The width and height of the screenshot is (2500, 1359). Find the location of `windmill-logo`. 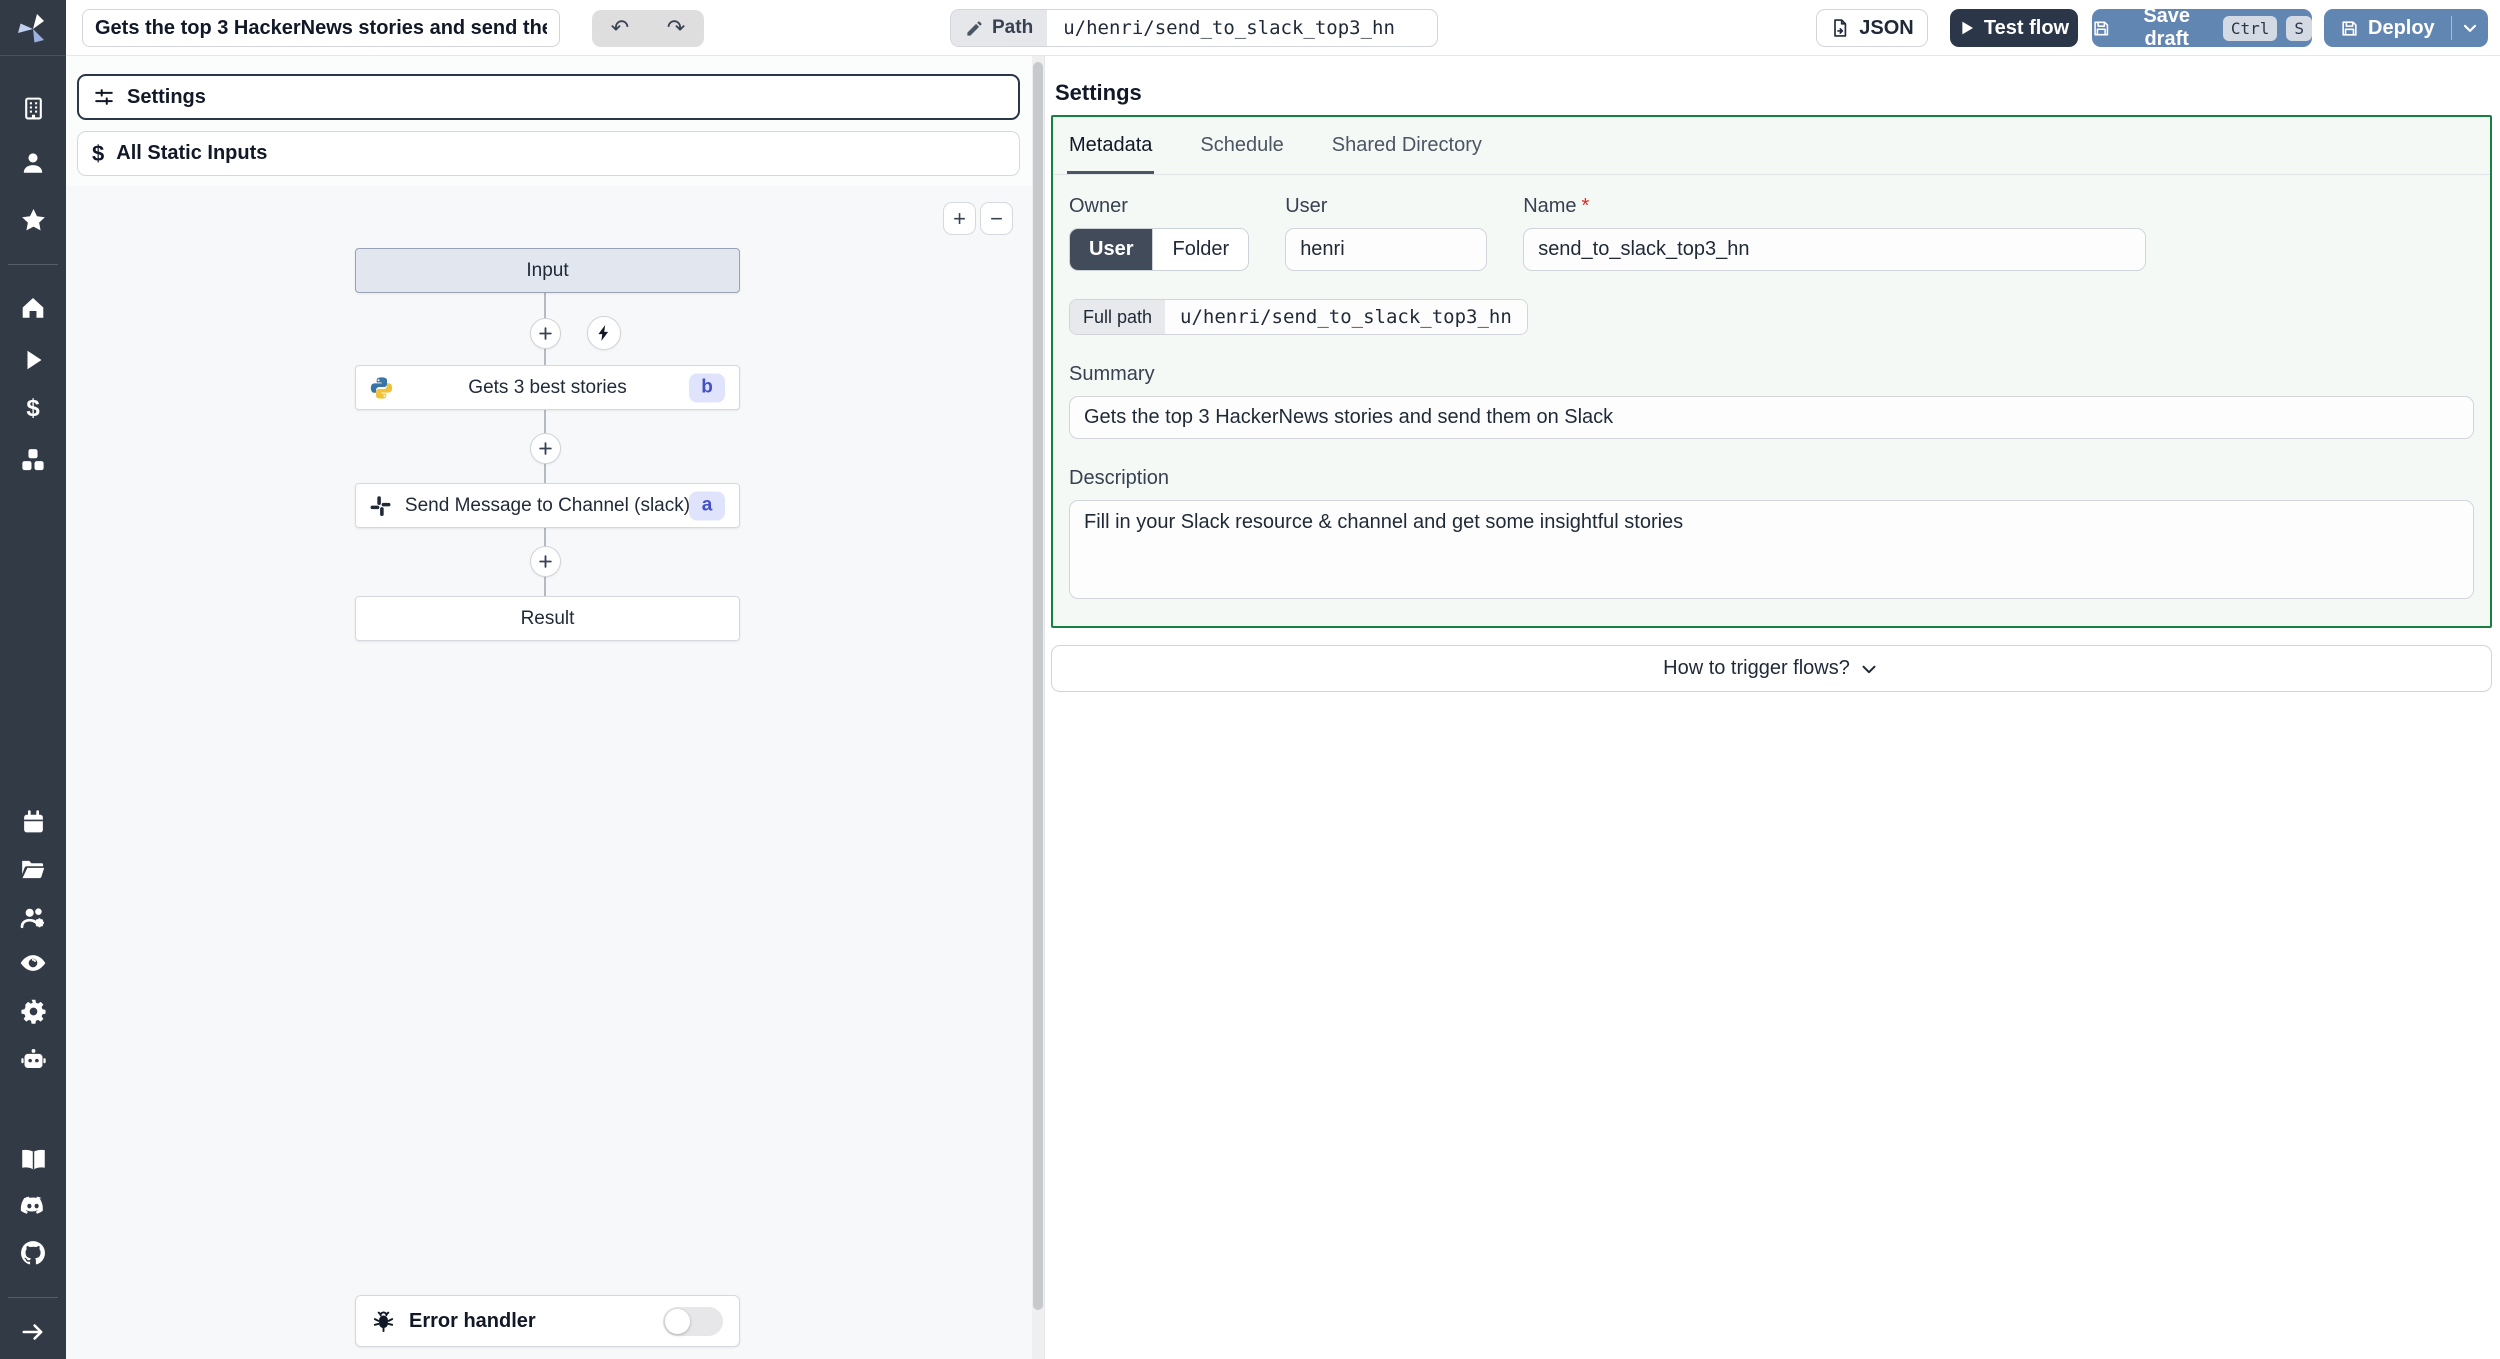

windmill-logo is located at coordinates (33, 28).